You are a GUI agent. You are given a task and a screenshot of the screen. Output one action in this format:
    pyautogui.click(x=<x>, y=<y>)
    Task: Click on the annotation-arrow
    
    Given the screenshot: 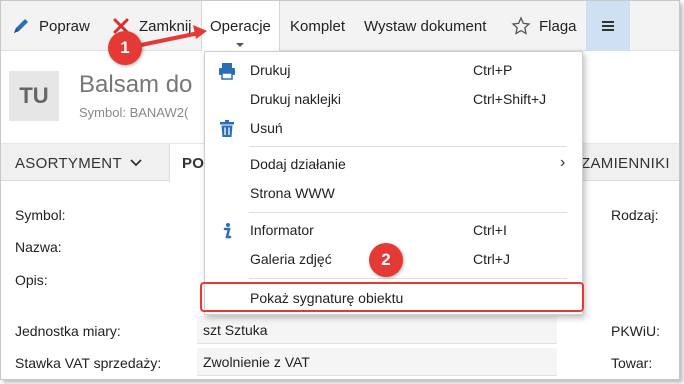 What is the action you would take?
    pyautogui.click(x=173, y=36)
    